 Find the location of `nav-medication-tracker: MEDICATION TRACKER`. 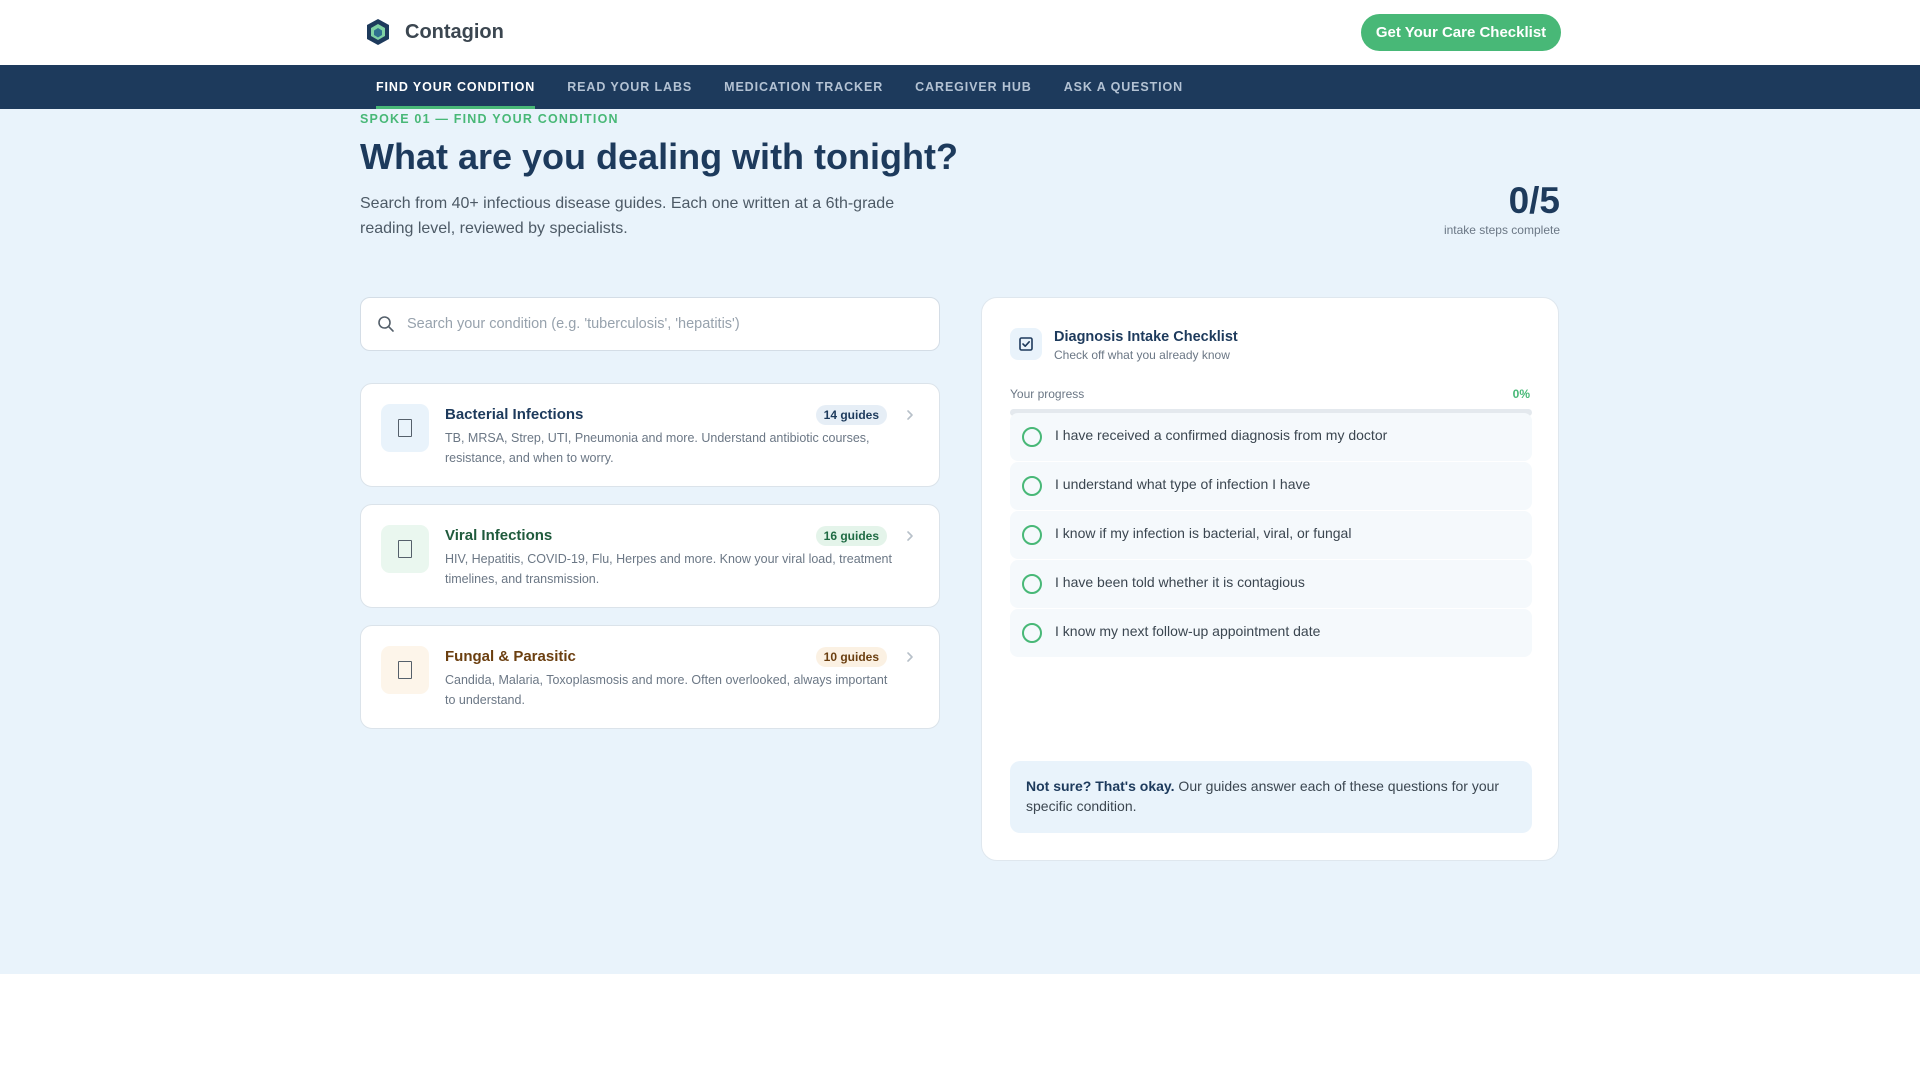

nav-medication-tracker: MEDICATION TRACKER is located at coordinates (803, 87).